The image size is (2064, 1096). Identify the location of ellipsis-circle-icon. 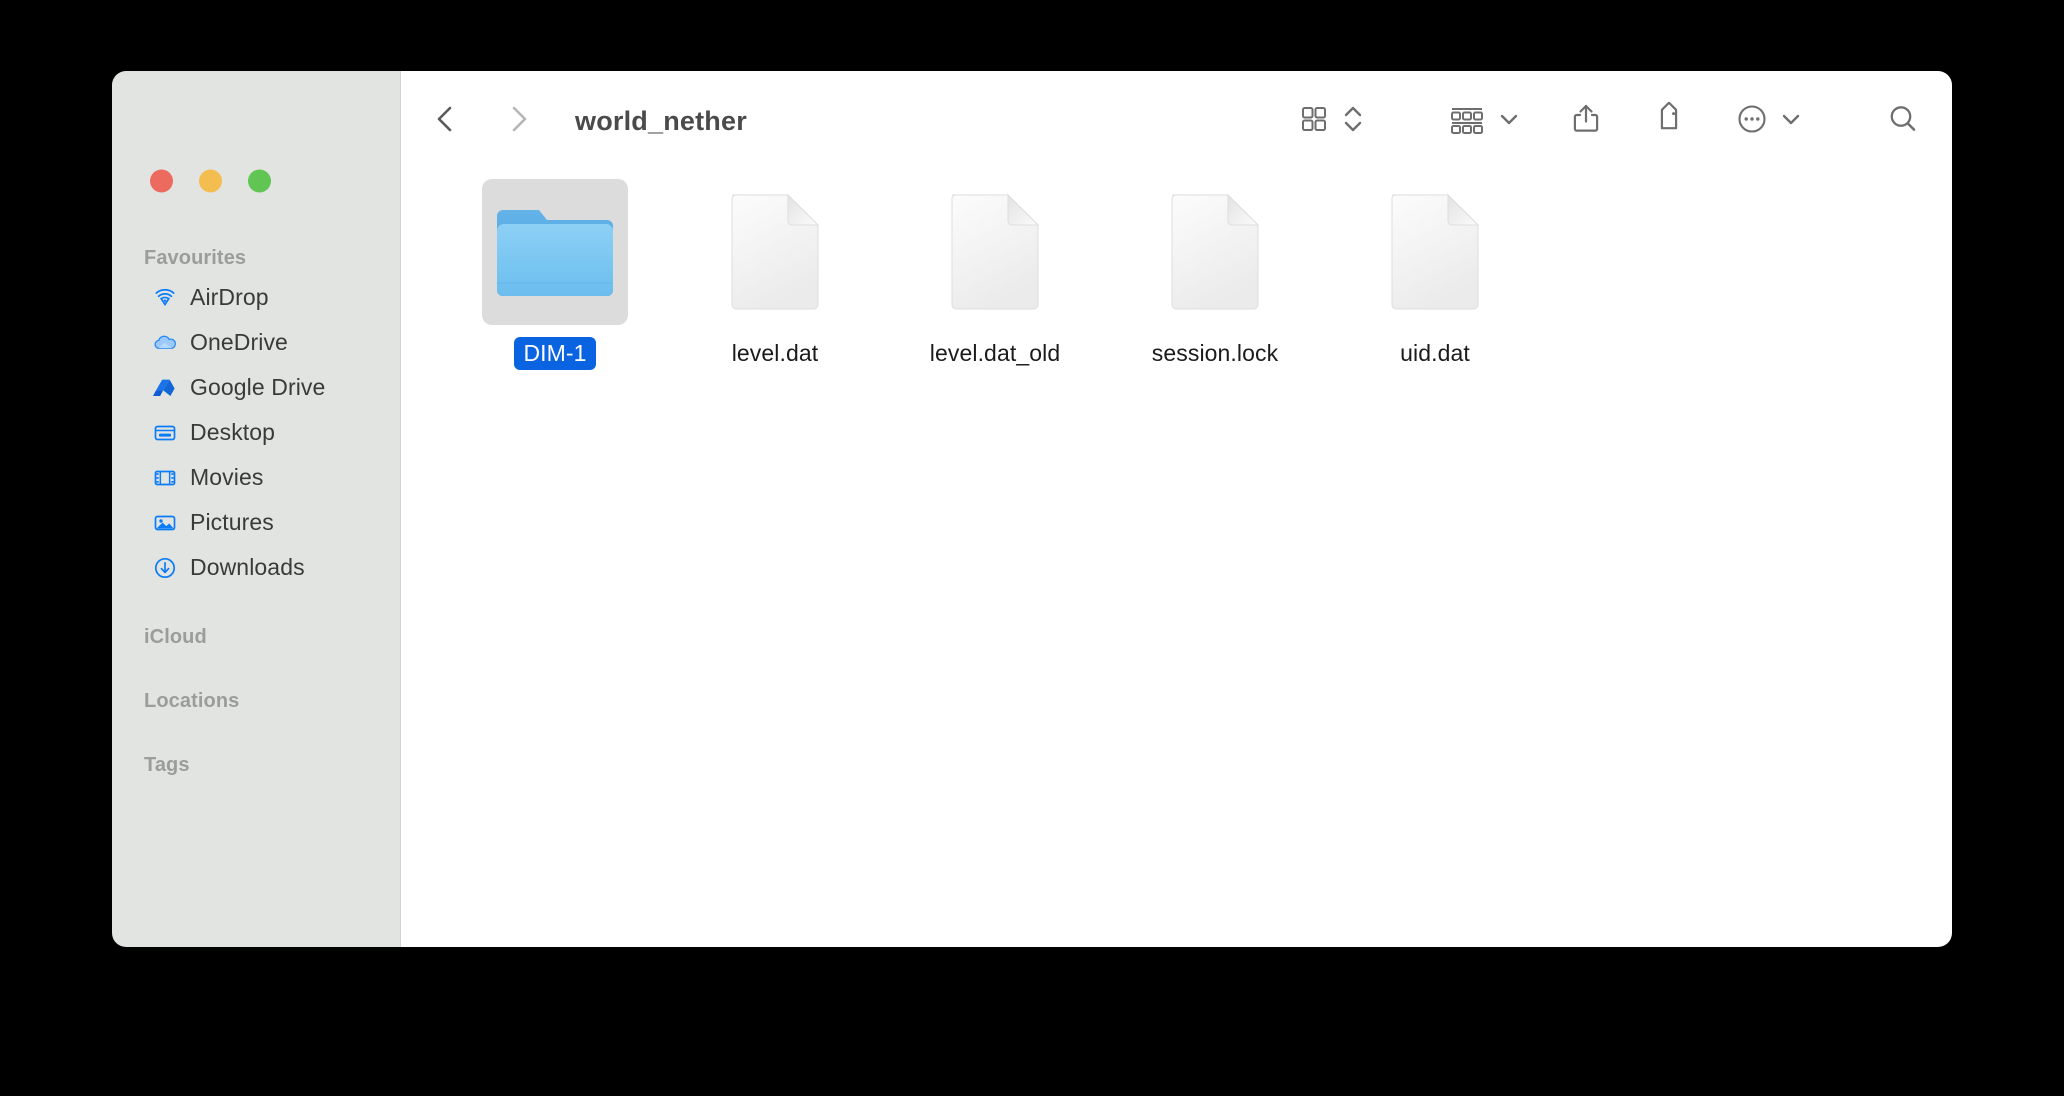
(1752, 121).